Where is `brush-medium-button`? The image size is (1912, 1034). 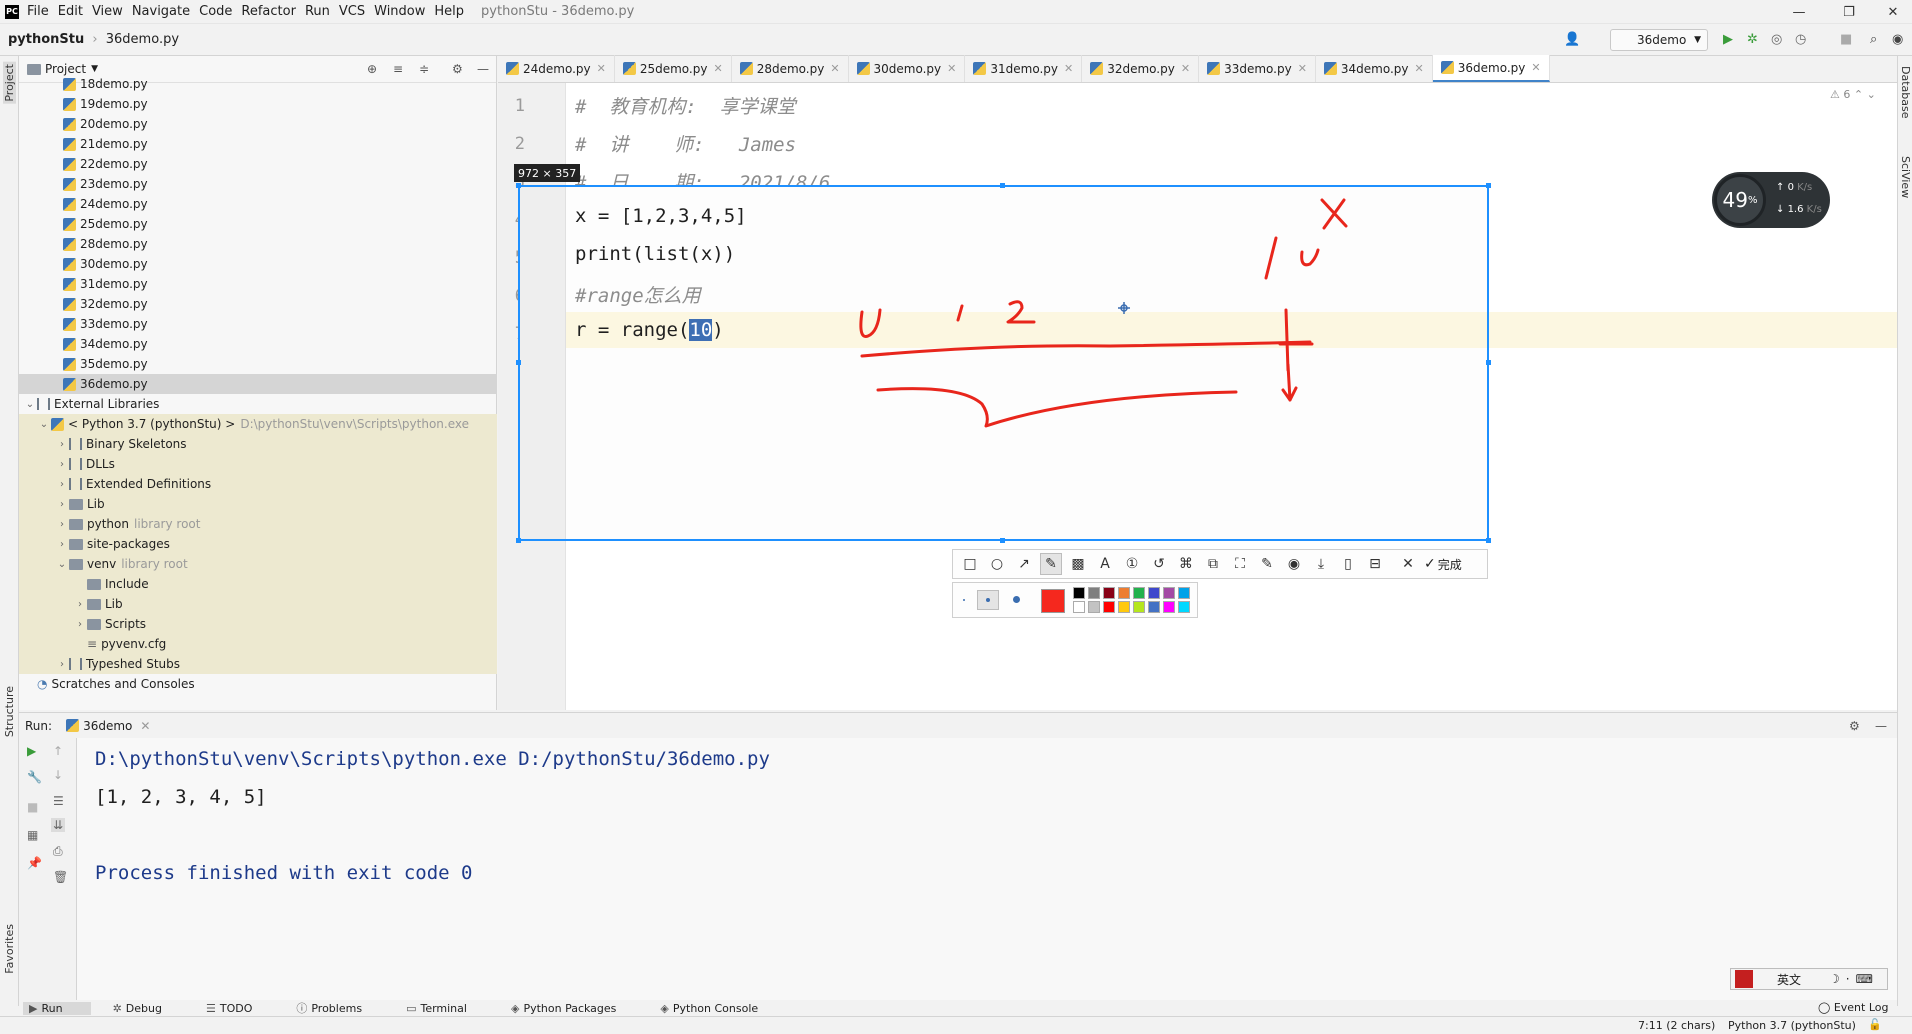 brush-medium-button is located at coordinates (988, 600).